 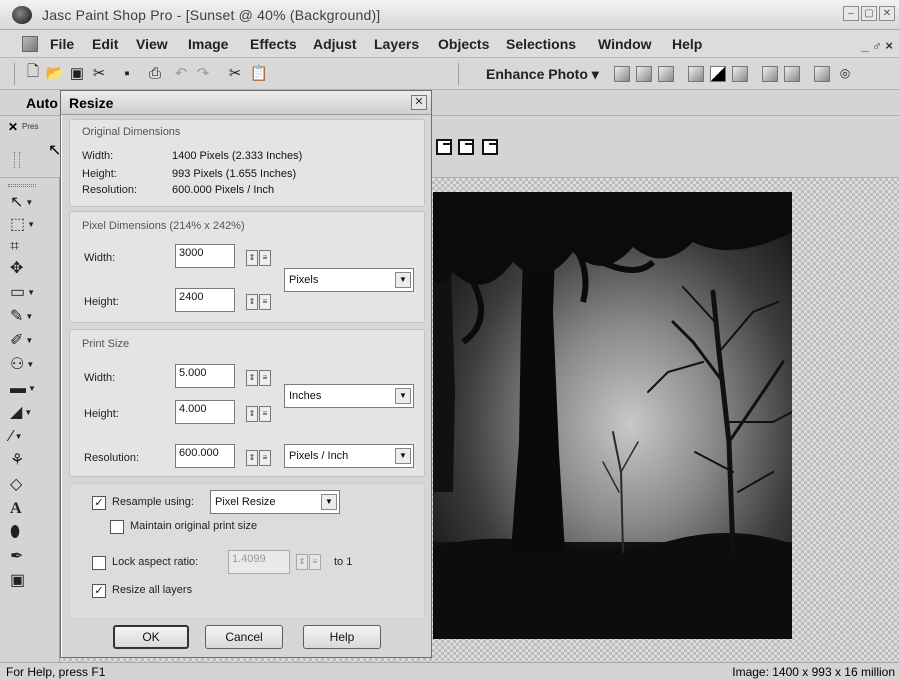 What do you see at coordinates (28, 293) in the screenshot?
I see `marquee-tool-icon: ▭ ▼` at bounding box center [28, 293].